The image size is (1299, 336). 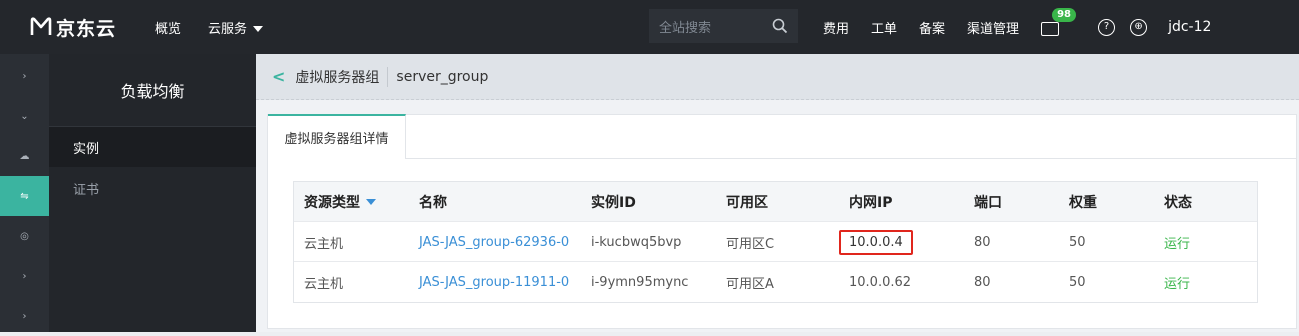 I want to click on help-icon: ?, so click(x=1107, y=27).